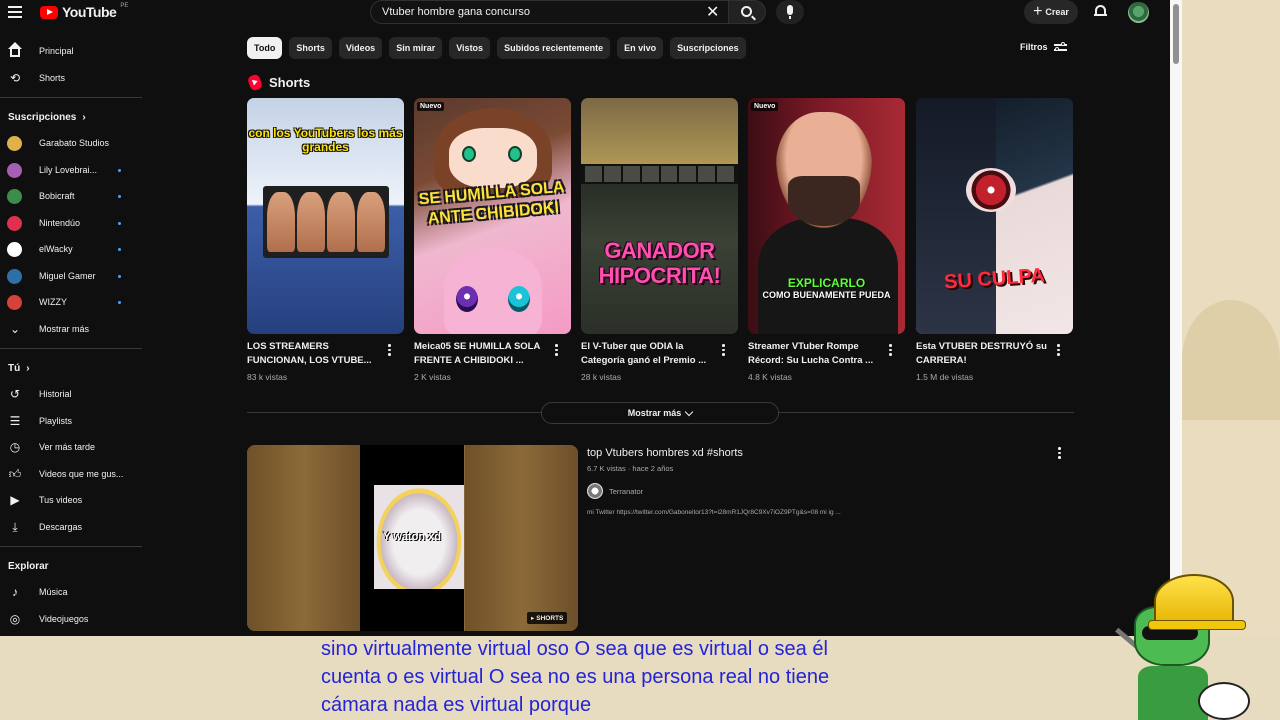  What do you see at coordinates (71, 368) in the screenshot?
I see `you-heading: Tú ›` at bounding box center [71, 368].